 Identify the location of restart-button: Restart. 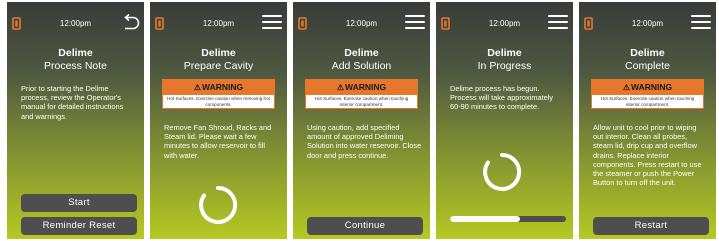
(651, 226).